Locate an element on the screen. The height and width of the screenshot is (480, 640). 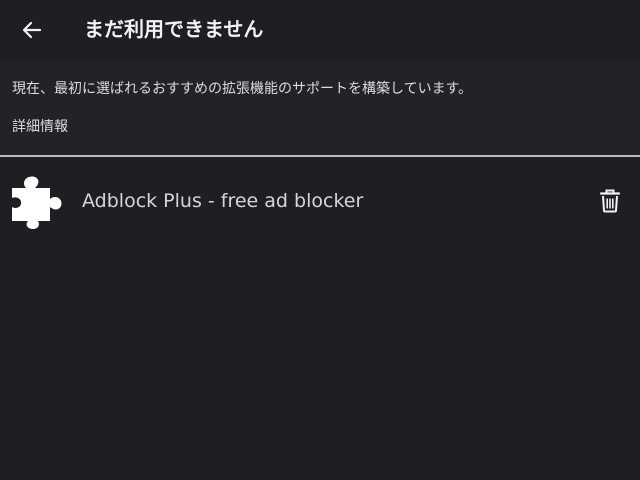
top-app-bar: まだ利用できません is located at coordinates (320, 30).